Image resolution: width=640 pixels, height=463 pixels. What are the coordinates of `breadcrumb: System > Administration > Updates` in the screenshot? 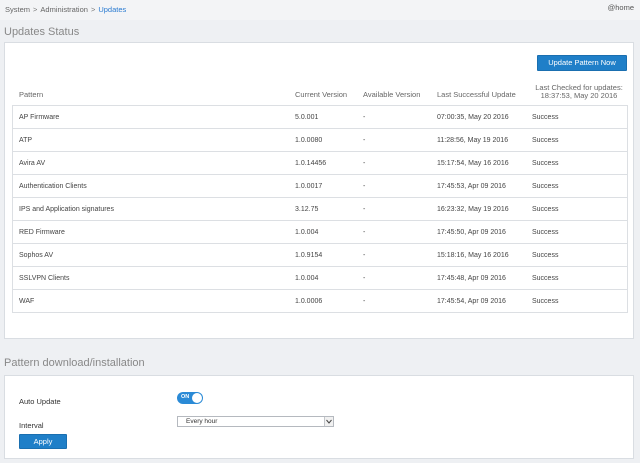 It's located at (65, 9).